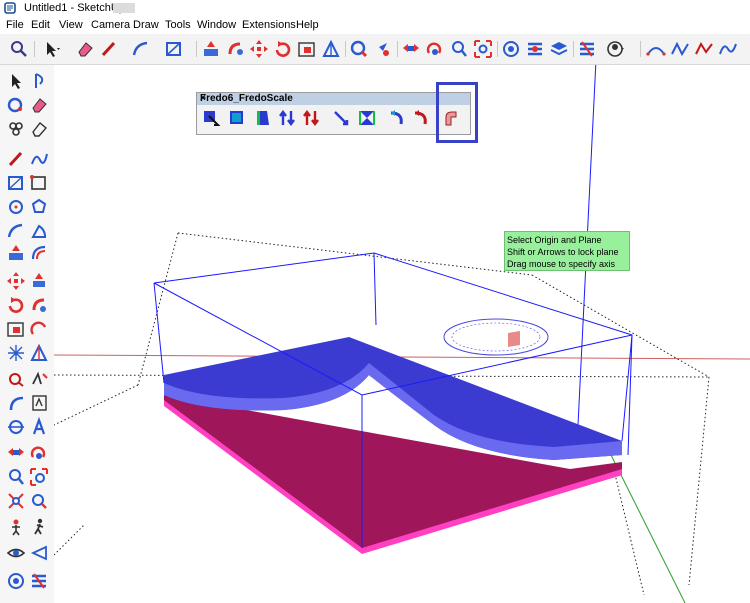 The width and height of the screenshot is (750, 603). I want to click on menu-tools: Tools, so click(178, 25).